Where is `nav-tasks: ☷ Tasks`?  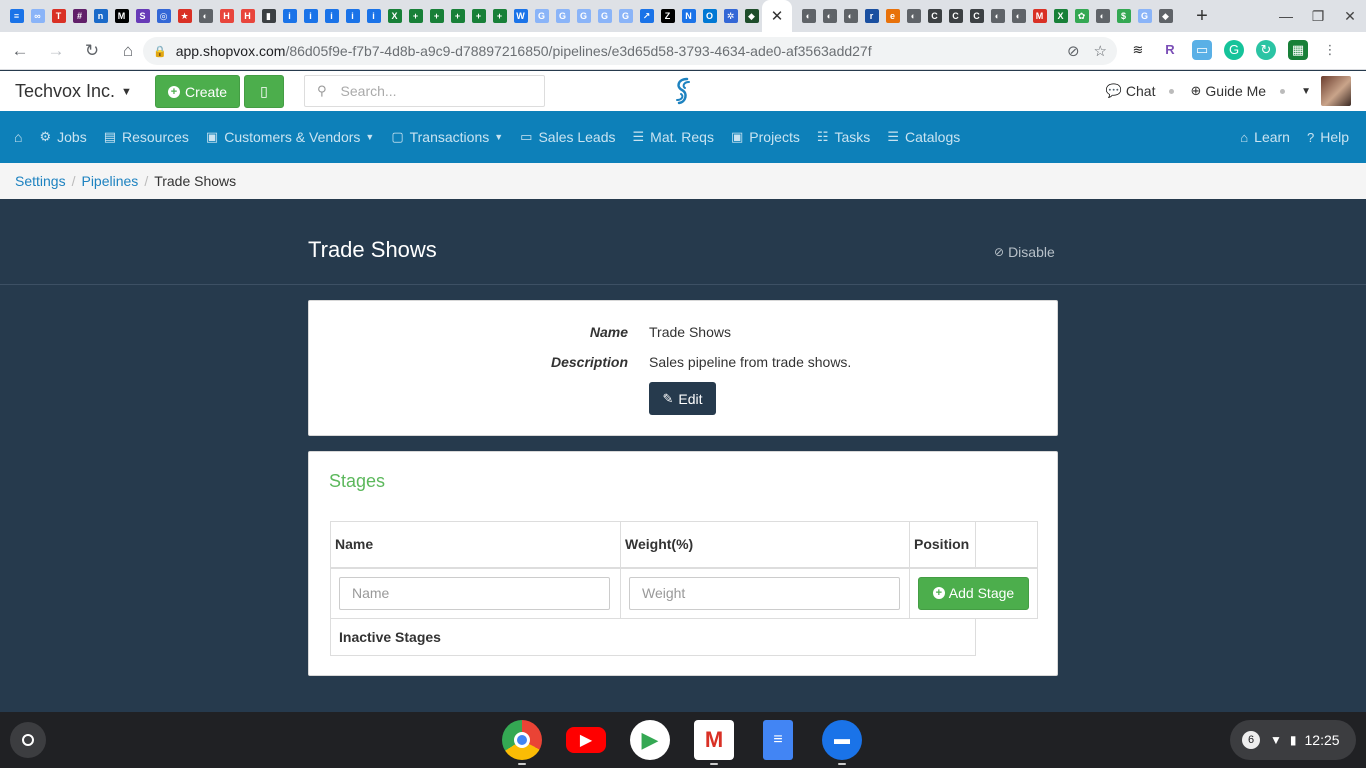
nav-tasks: ☷ Tasks is located at coordinates (843, 137).